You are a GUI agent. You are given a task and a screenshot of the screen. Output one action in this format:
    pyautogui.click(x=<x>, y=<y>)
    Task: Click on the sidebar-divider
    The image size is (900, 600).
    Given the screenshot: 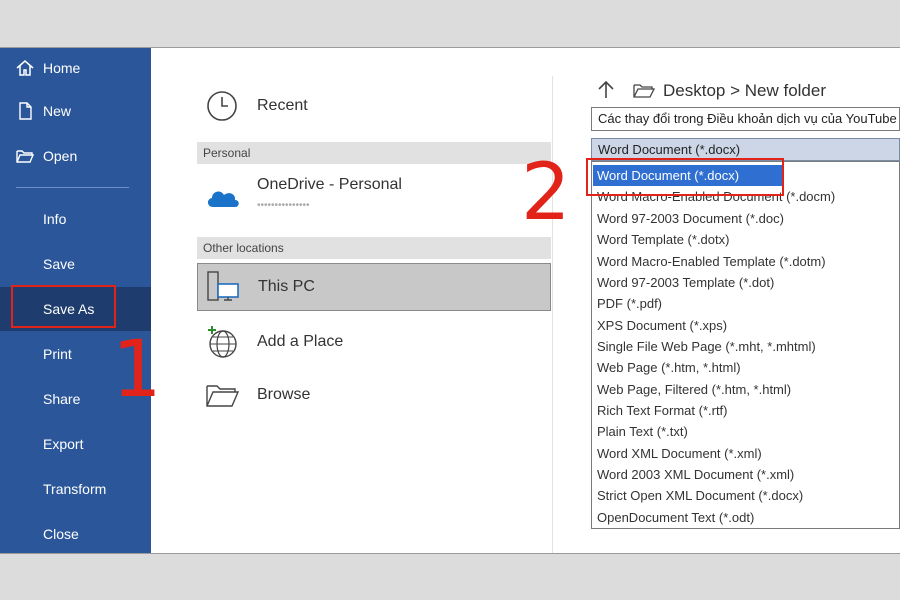 What is the action you would take?
    pyautogui.click(x=72, y=187)
    